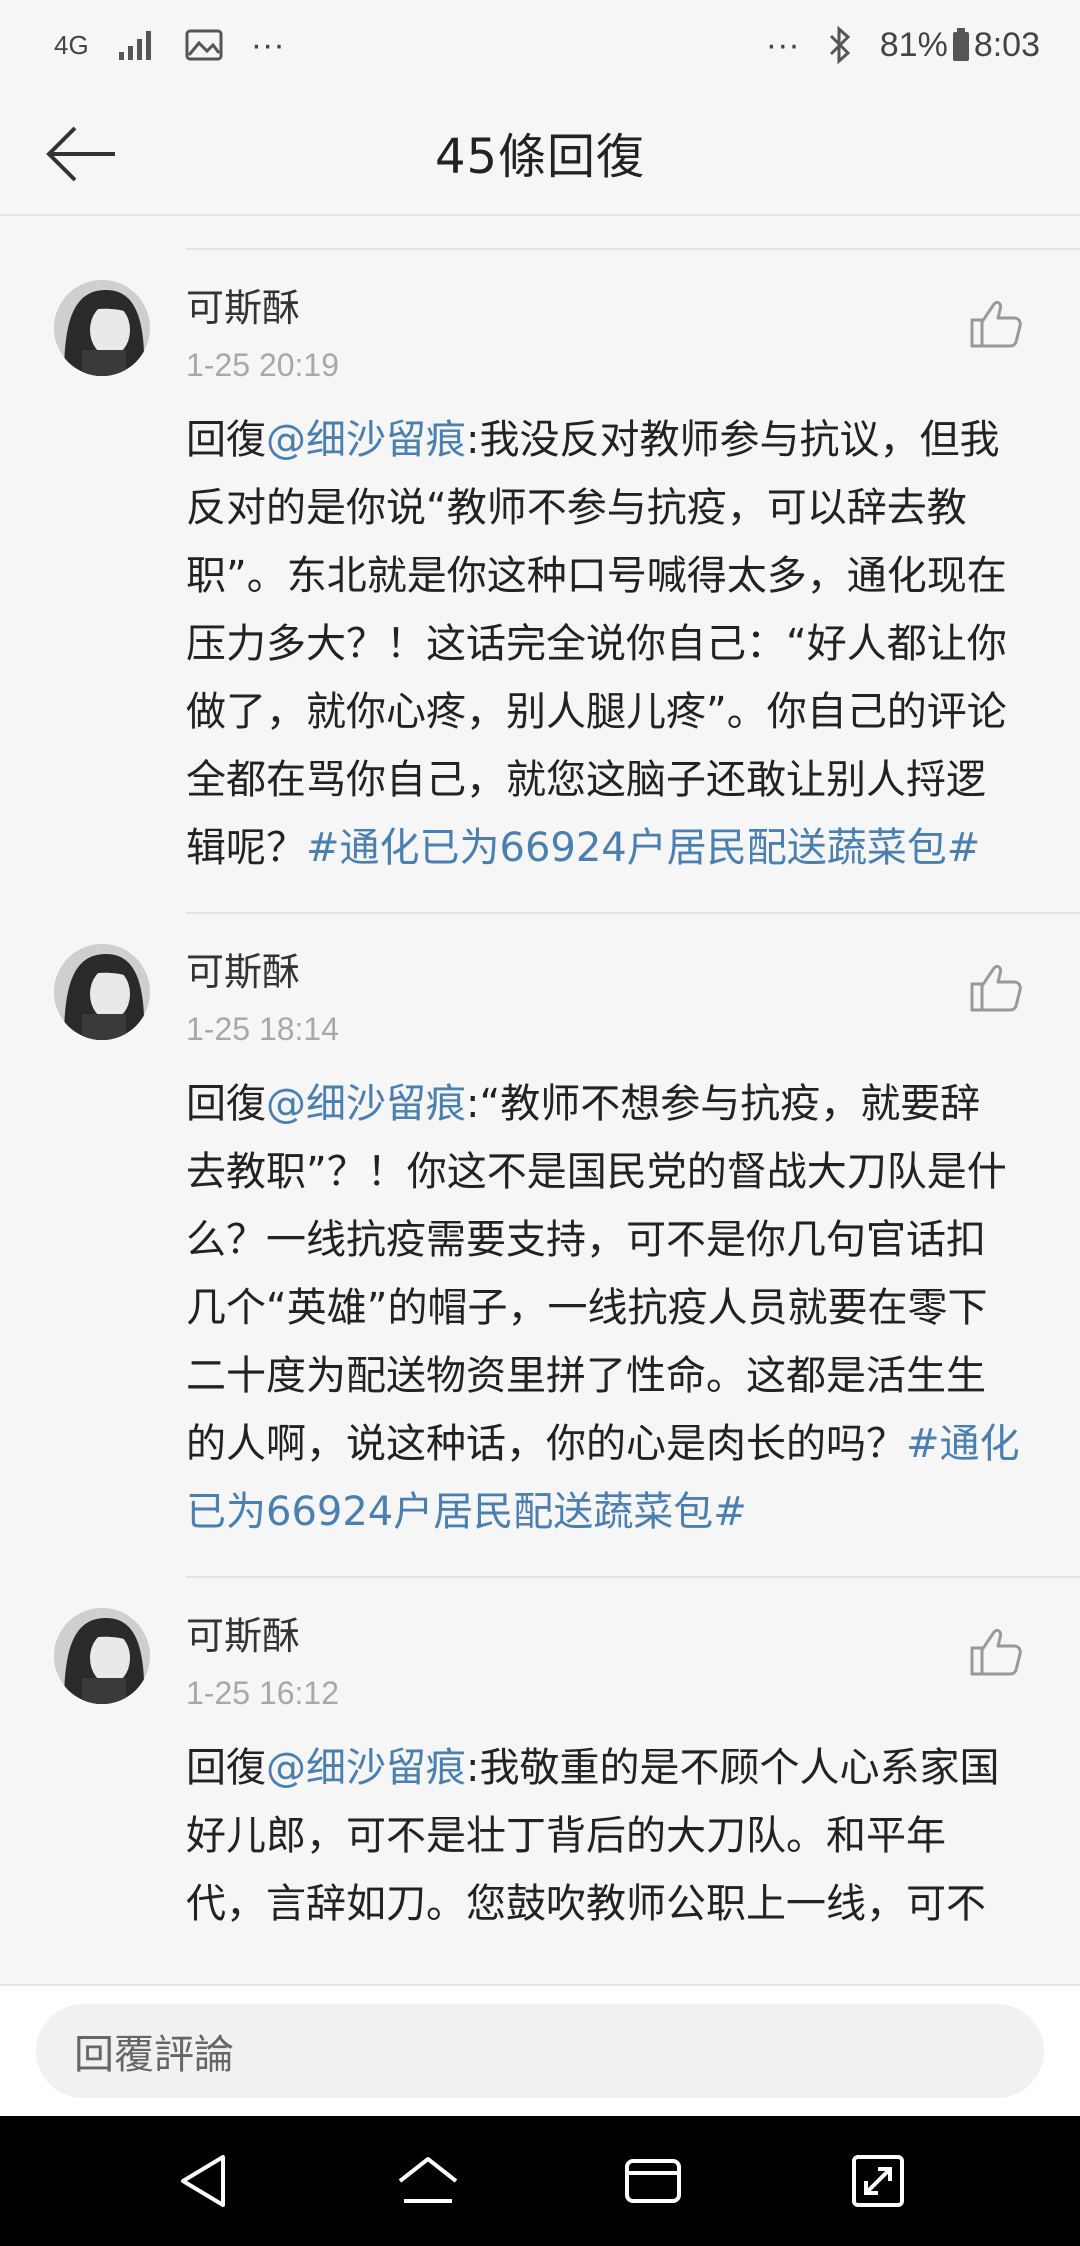  I want to click on hashtag-link: #通化已为66924户居民配送蔬菜包#, so click(643, 848).